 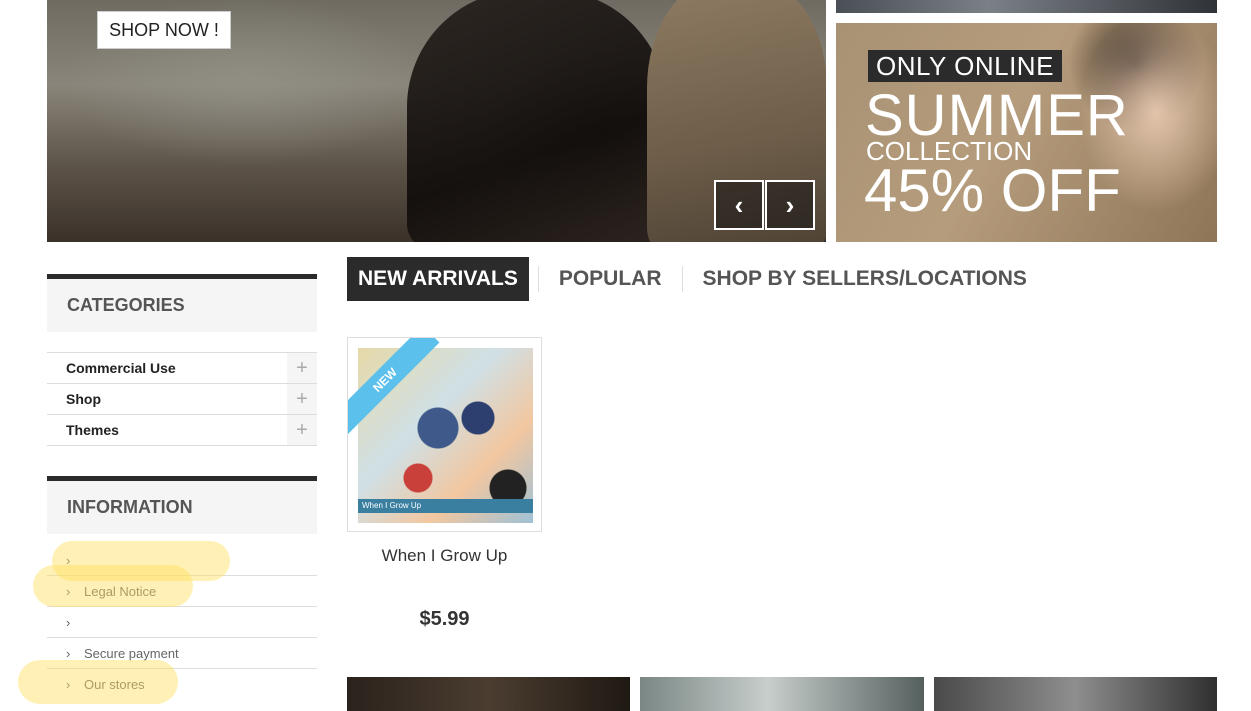 I want to click on chevron-left-icon: ‹, so click(x=739, y=205).